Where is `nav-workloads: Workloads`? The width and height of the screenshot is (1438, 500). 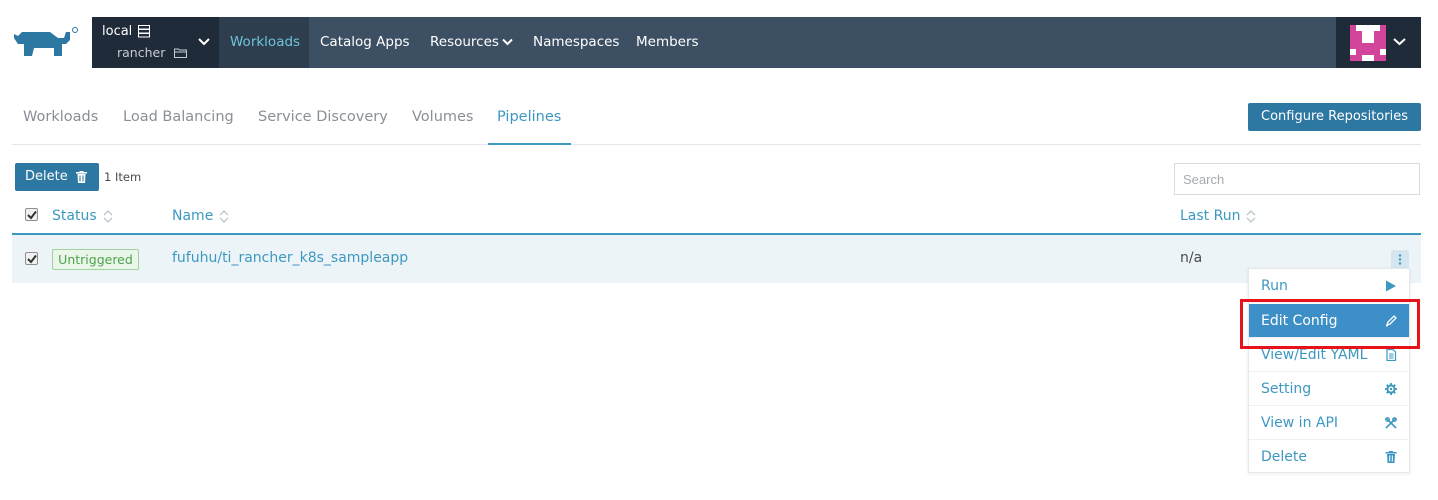
nav-workloads: Workloads is located at coordinates (264, 42).